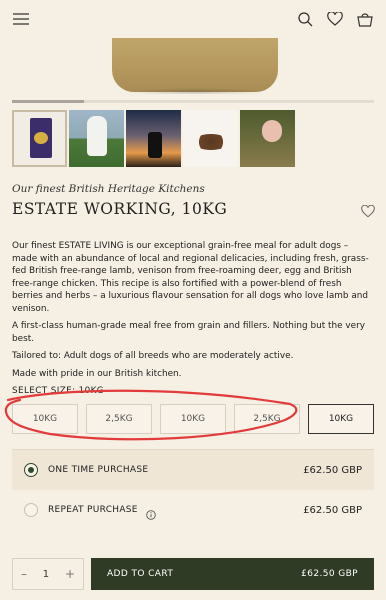  I want to click on add-to-cart-label: ADD TO CART, so click(140, 574).